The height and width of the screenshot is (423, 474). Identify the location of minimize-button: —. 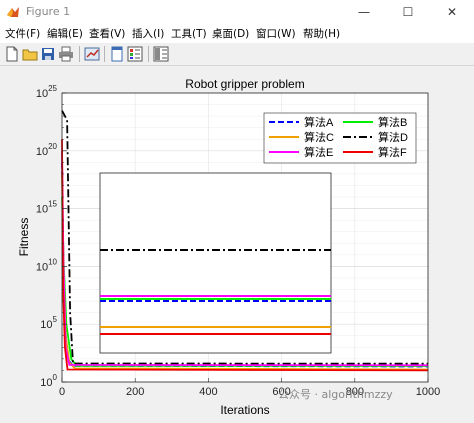
(364, 12).